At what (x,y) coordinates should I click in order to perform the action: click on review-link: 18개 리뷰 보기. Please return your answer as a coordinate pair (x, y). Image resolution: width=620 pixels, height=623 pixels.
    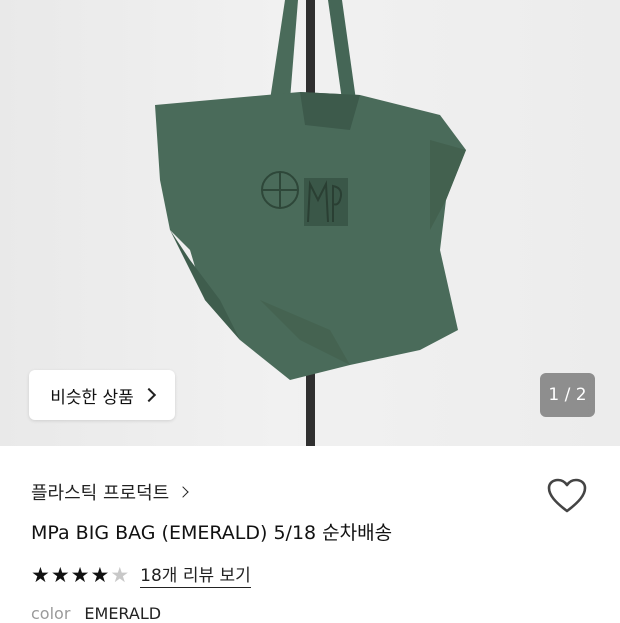
    Looking at the image, I should click on (195, 574).